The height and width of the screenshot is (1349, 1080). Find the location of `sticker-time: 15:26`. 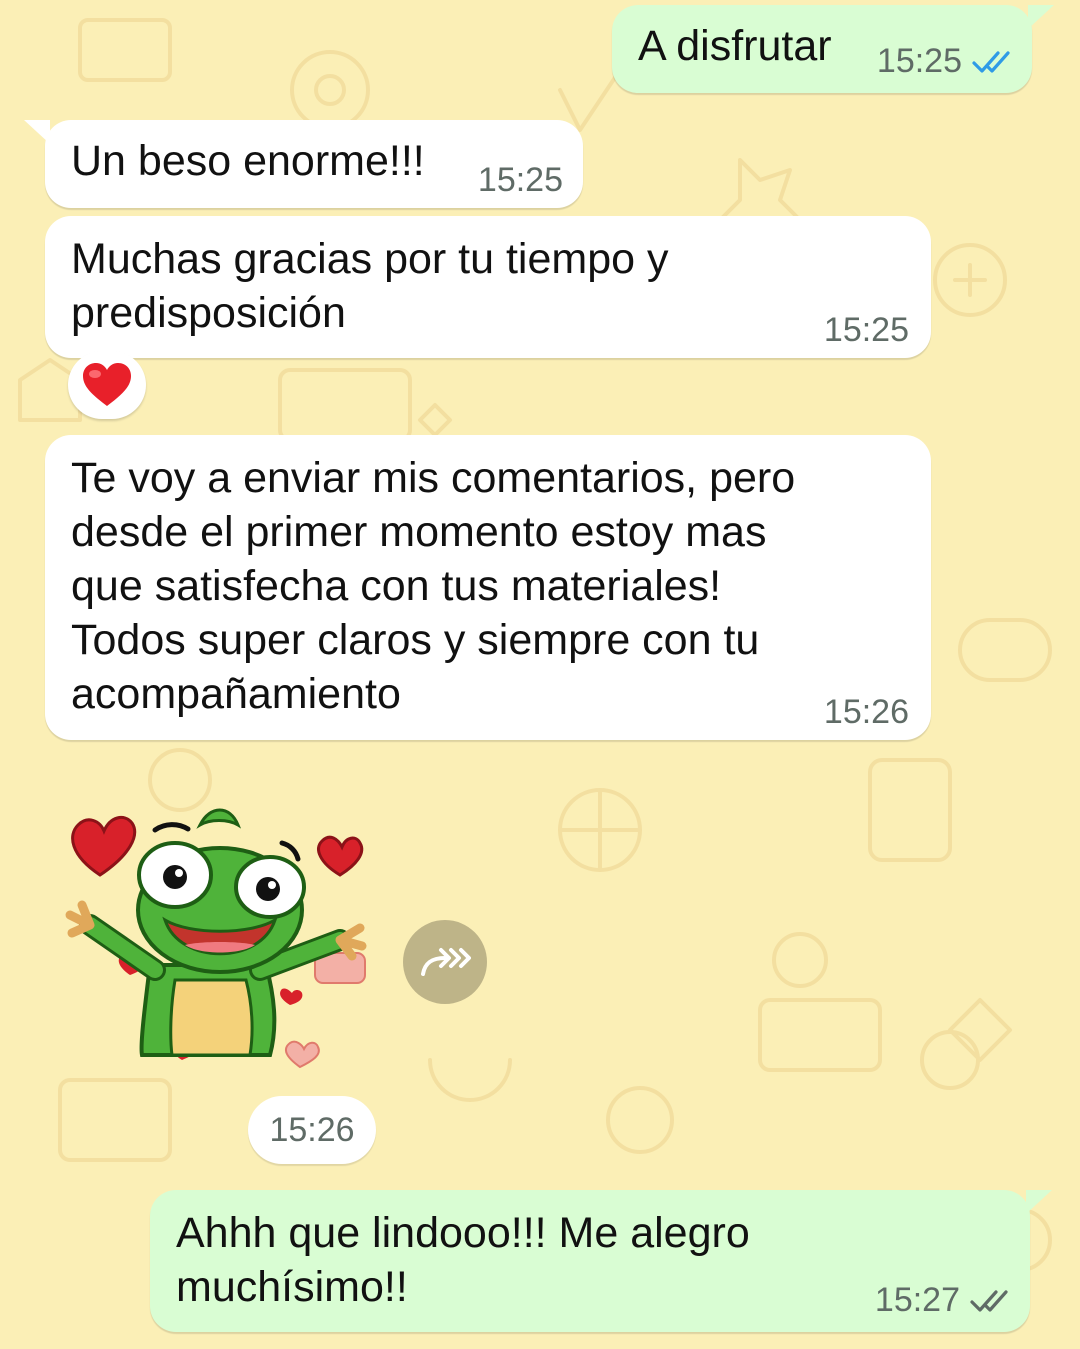

sticker-time: 15:26 is located at coordinates (312, 1130).